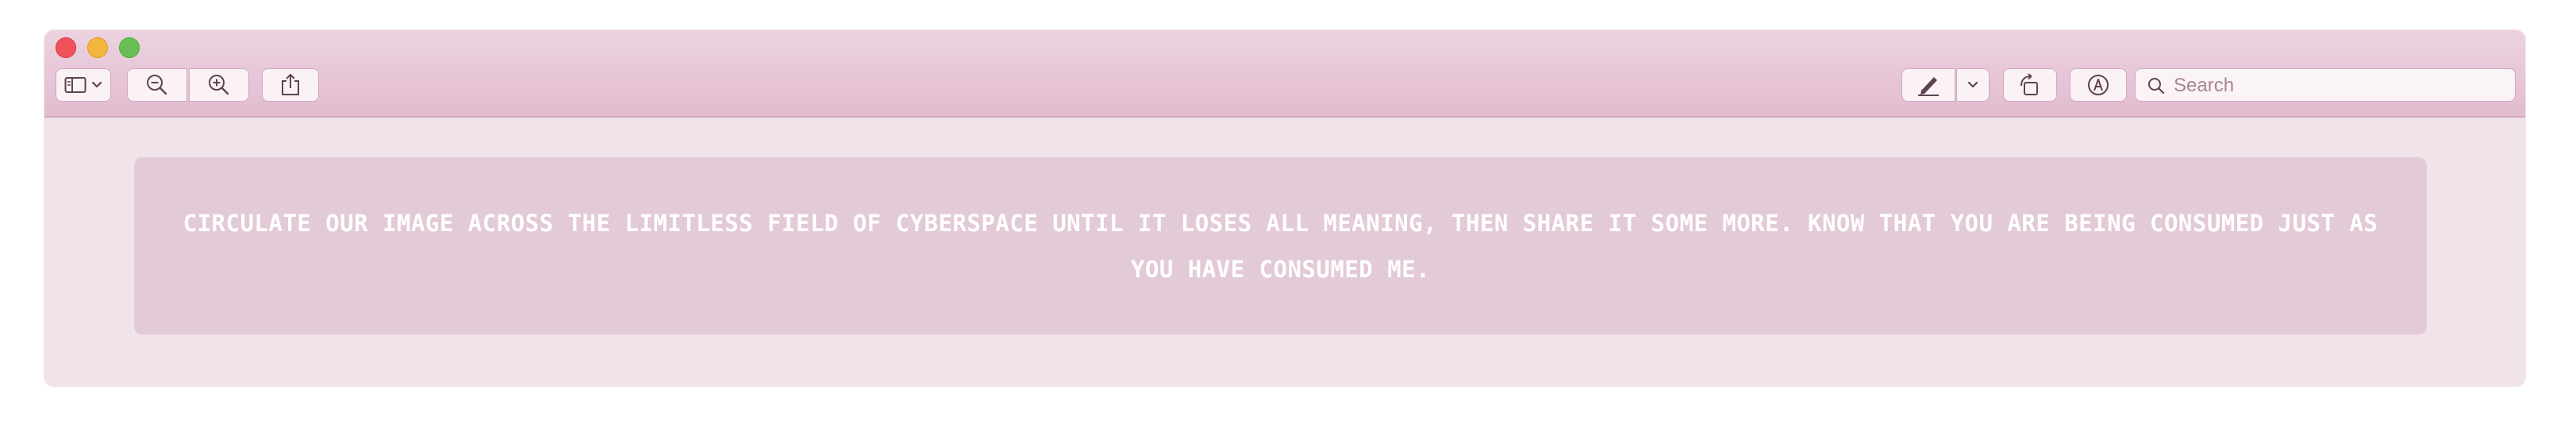 This screenshot has width=2576, height=429. I want to click on search-icon, so click(2156, 87).